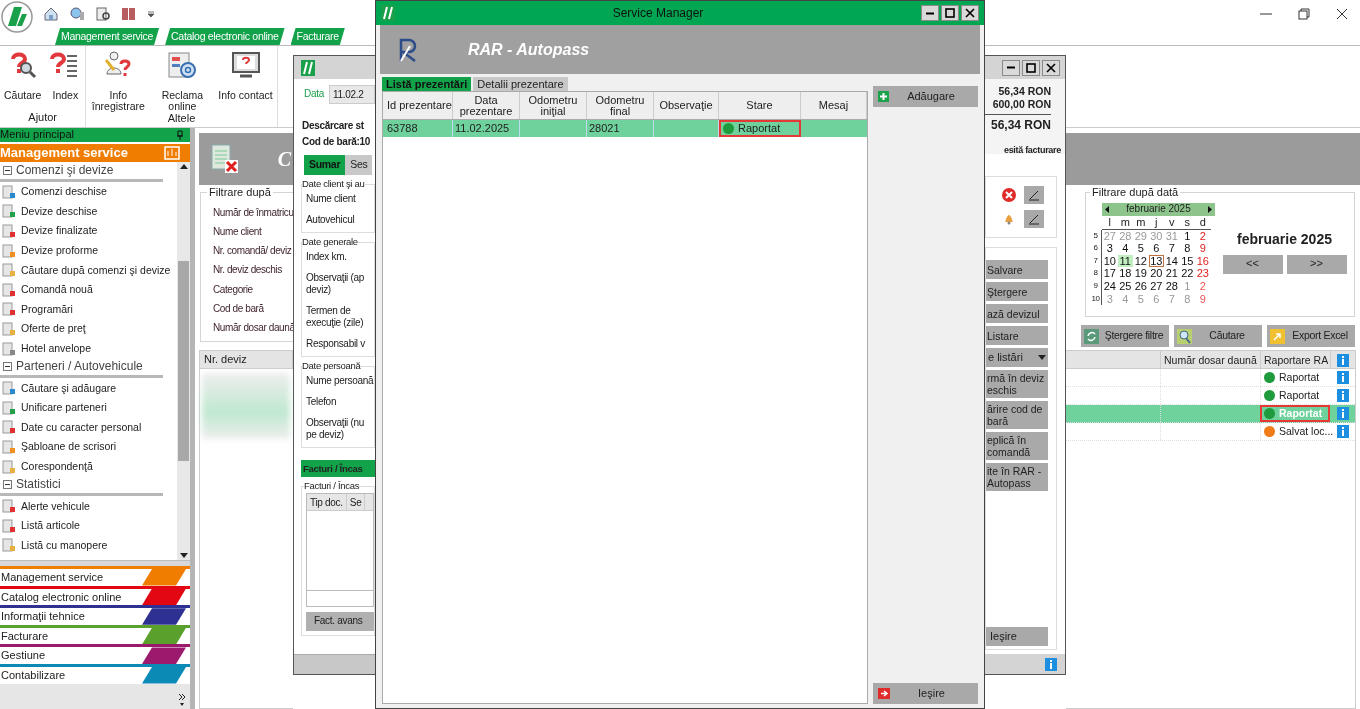 This screenshot has height=709, width=1360. Describe the element at coordinates (88, 231) in the screenshot. I see `menu-item: Devize finalizate` at that location.